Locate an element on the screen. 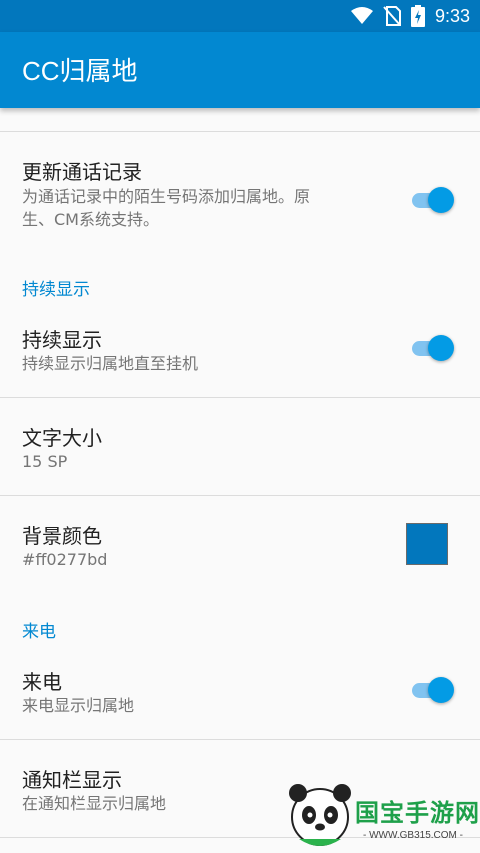 The height and width of the screenshot is (853, 480). pref-incoming-call-title: 来电 is located at coordinates (42, 682).